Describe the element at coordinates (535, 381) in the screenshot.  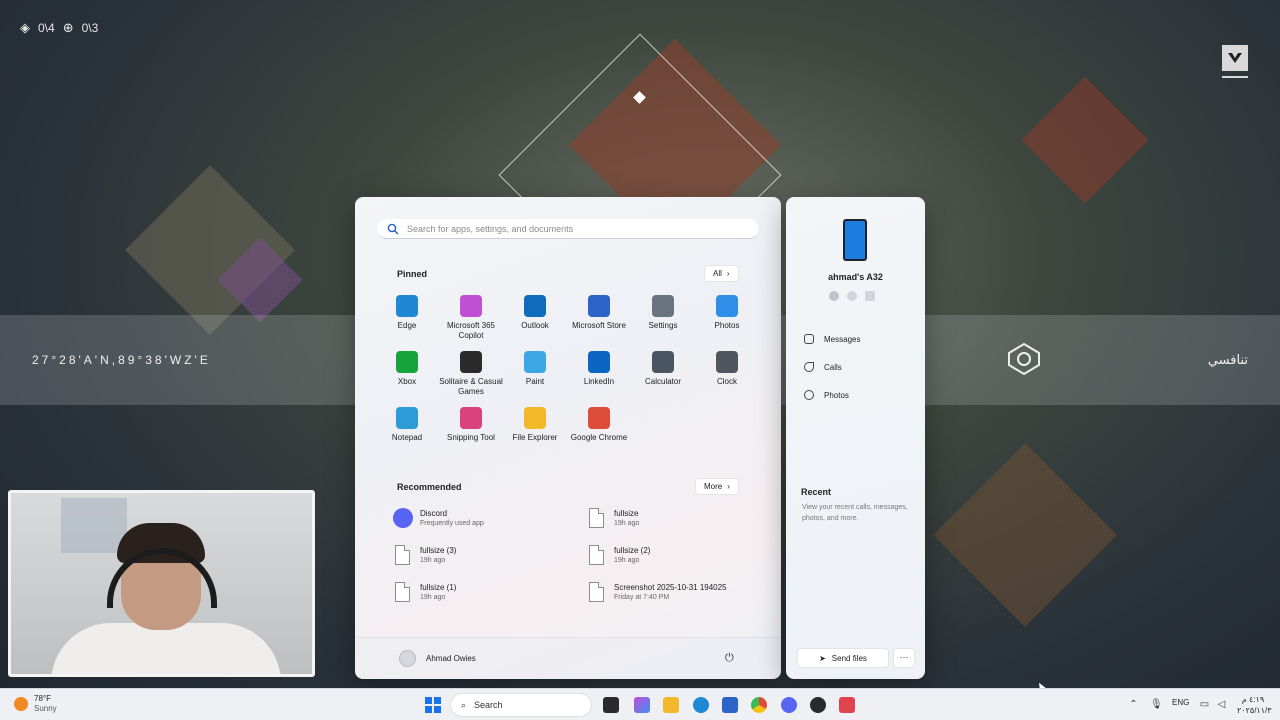
I see `pinned-app-label: Paint` at that location.